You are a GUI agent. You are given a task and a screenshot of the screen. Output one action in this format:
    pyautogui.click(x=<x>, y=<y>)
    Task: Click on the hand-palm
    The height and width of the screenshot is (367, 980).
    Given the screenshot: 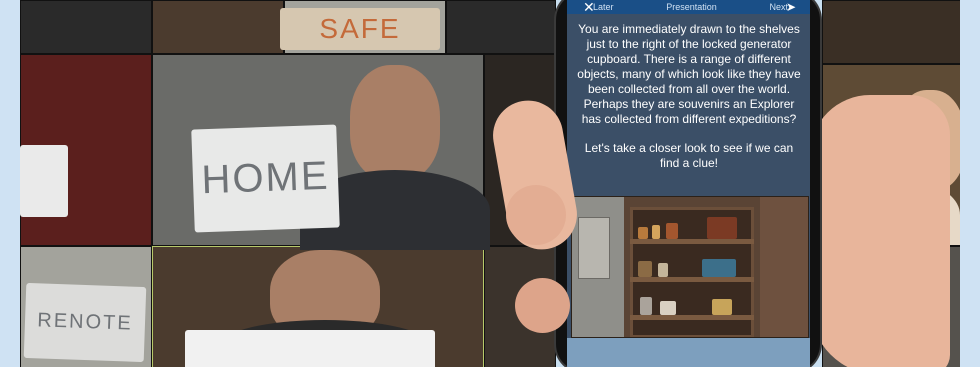 What is the action you would take?
    pyautogui.click(x=880, y=231)
    